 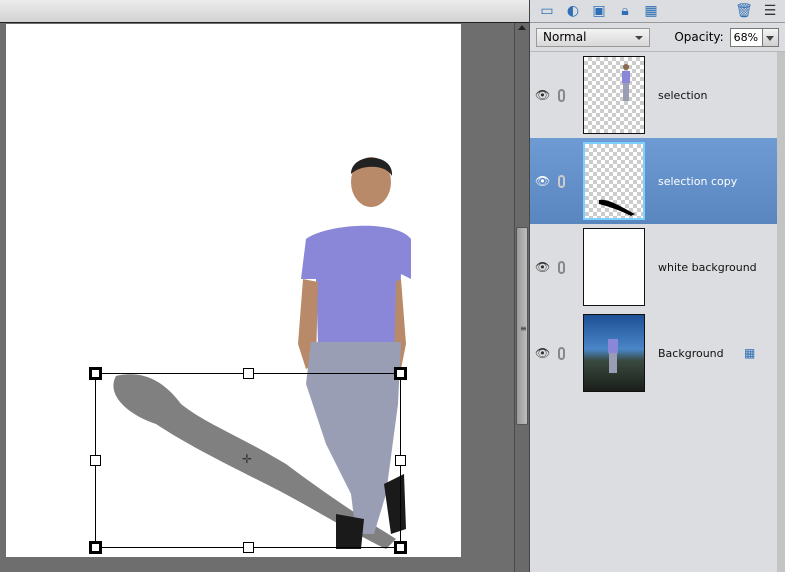 I want to click on new-layer-icon: ▭, so click(x=547, y=11).